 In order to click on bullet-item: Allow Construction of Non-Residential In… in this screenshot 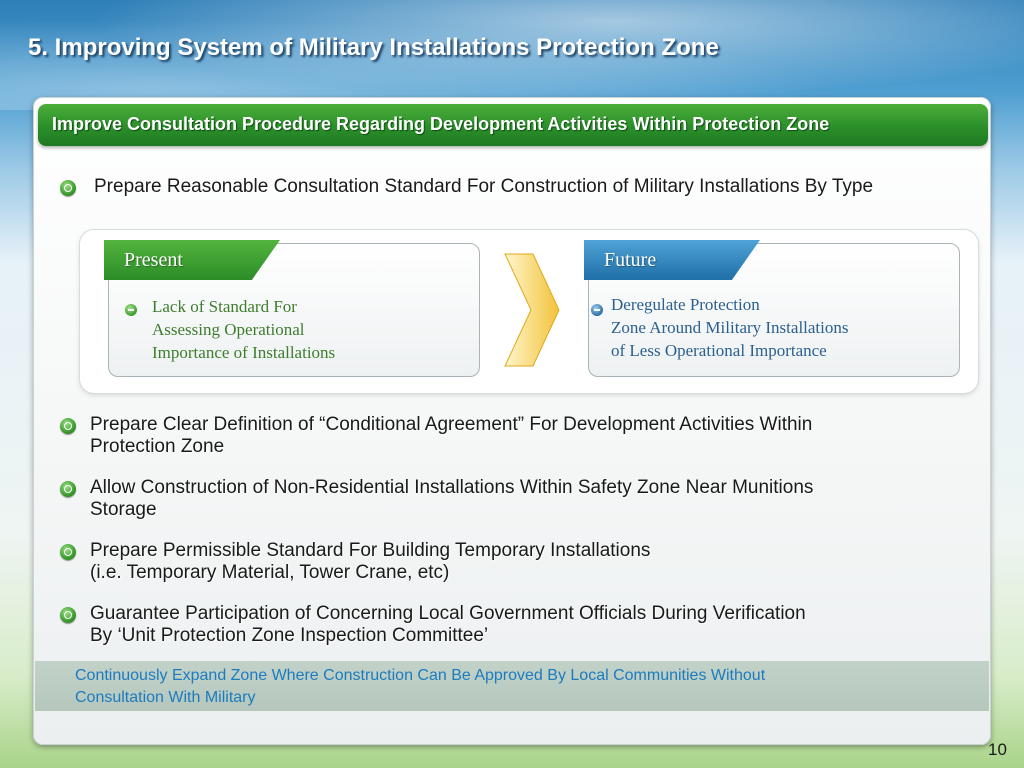, I will do `click(436, 499)`.